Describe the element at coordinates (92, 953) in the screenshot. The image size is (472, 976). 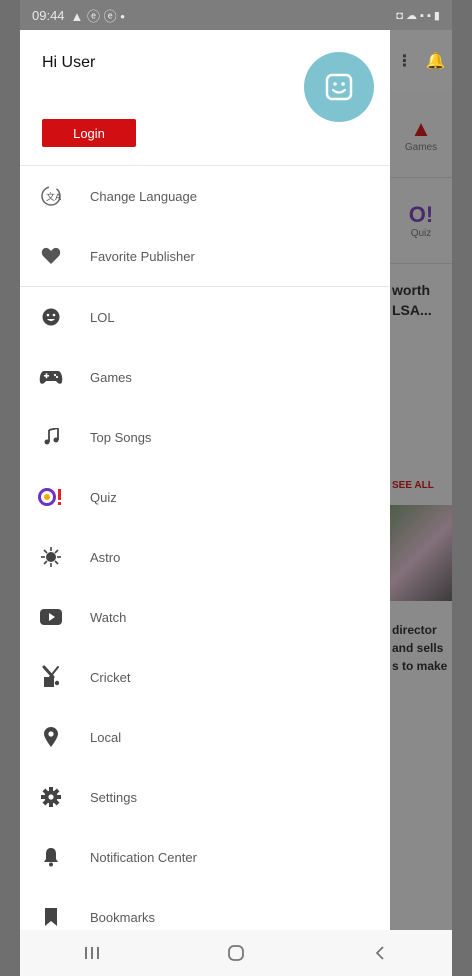
I see `recent-apps-button` at that location.